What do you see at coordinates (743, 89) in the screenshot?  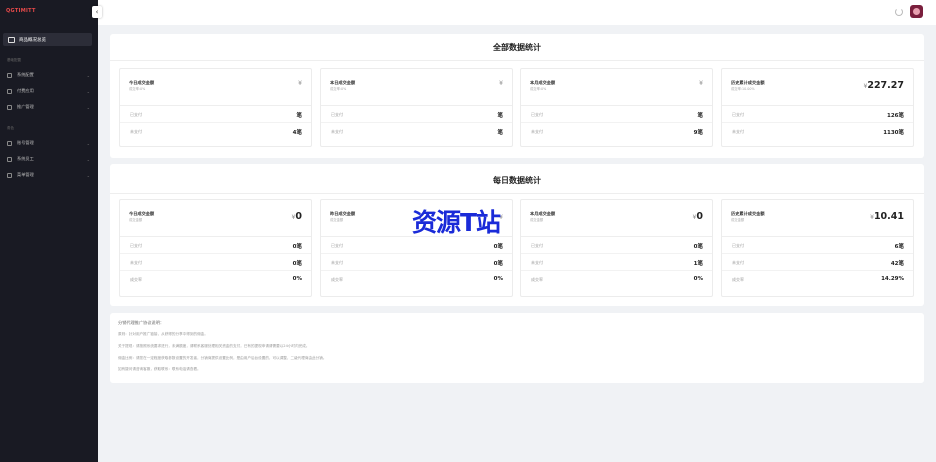 I see `card-subtitle: 成交率:10.00%` at bounding box center [743, 89].